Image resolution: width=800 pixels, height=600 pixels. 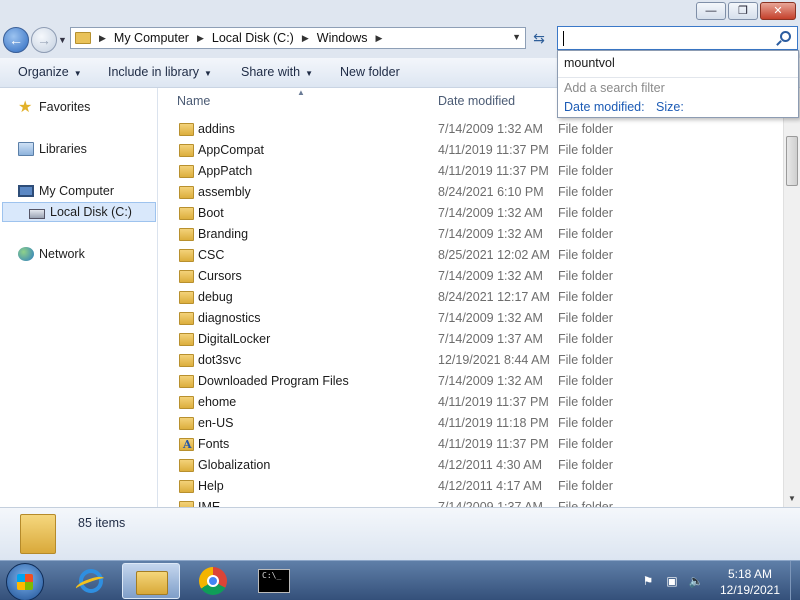 I want to click on search-history-item: mountvol, so click(x=589, y=63).